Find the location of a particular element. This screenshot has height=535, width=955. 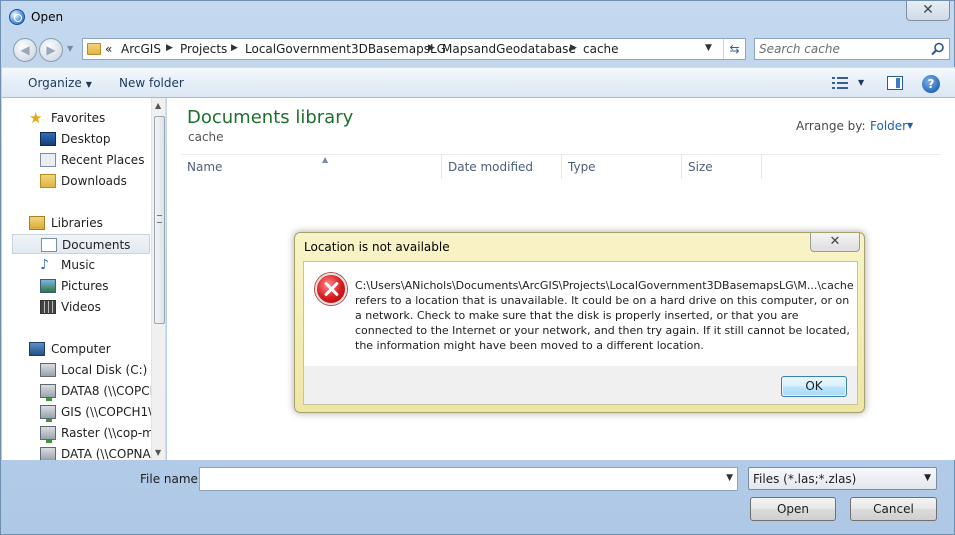

error-icon is located at coordinates (331, 289).